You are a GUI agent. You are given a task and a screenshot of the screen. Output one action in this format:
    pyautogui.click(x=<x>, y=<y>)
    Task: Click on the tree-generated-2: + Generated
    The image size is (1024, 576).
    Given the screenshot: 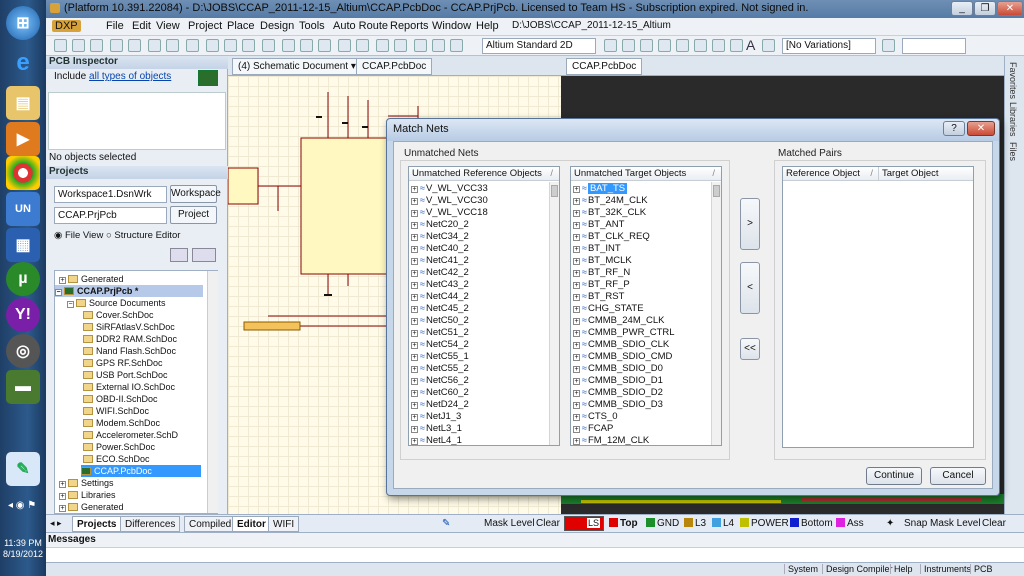 What is the action you would take?
    pyautogui.click(x=91, y=507)
    